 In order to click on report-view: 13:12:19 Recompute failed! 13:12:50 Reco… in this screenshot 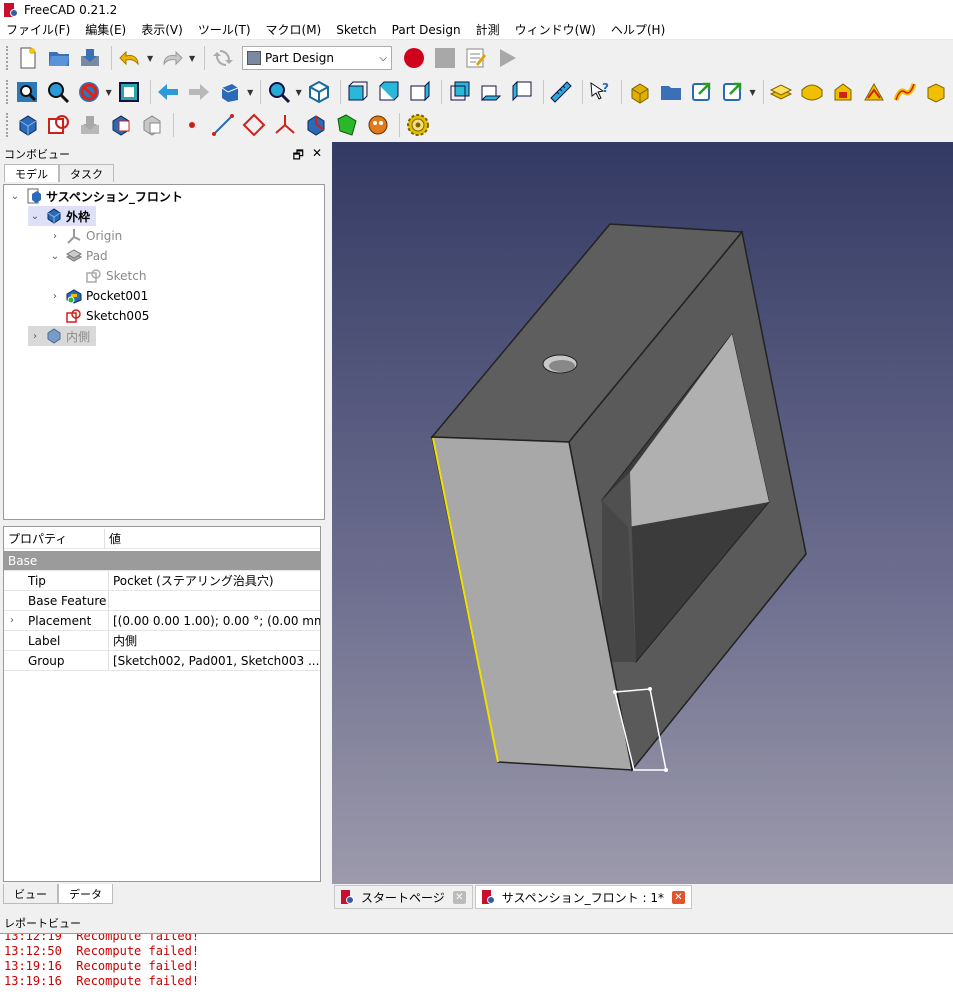, I will do `click(476, 964)`.